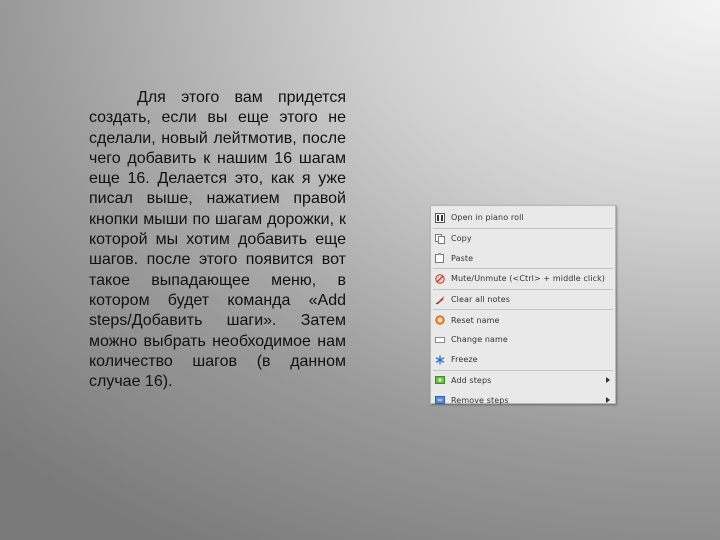 Image resolution: width=720 pixels, height=540 pixels. I want to click on freeze-icon, so click(440, 360).